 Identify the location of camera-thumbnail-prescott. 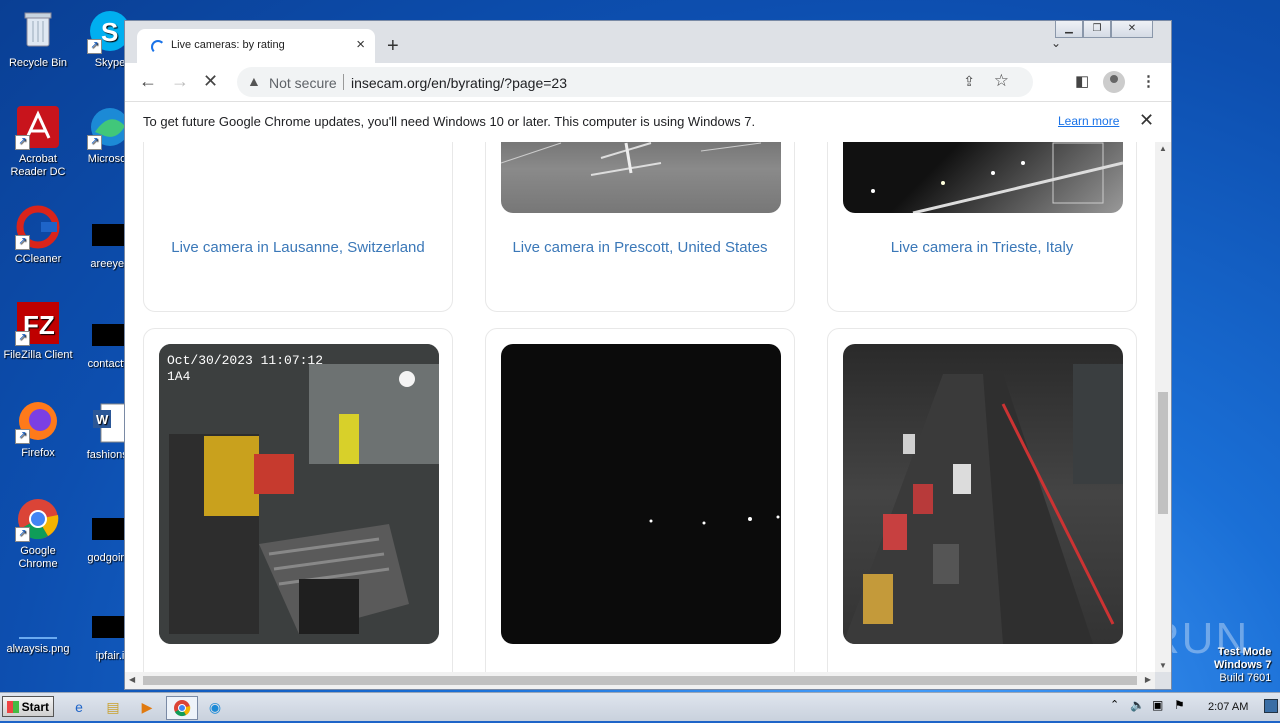
(641, 177).